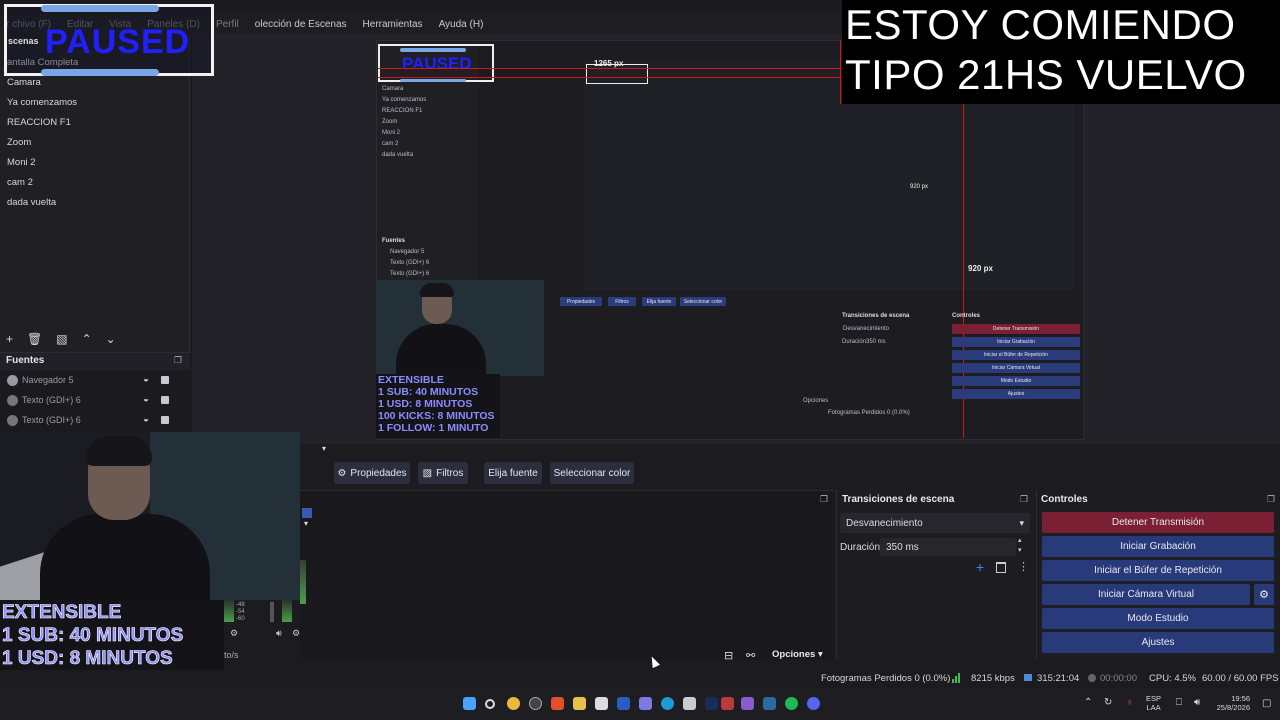 The image size is (1280, 720). What do you see at coordinates (1020, 541) in the screenshot?
I see `chevron-up-icon: ▴` at bounding box center [1020, 541].